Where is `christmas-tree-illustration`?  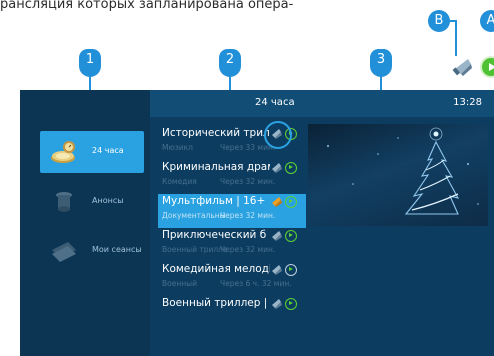 christmas-tree-illustration is located at coordinates (403, 171).